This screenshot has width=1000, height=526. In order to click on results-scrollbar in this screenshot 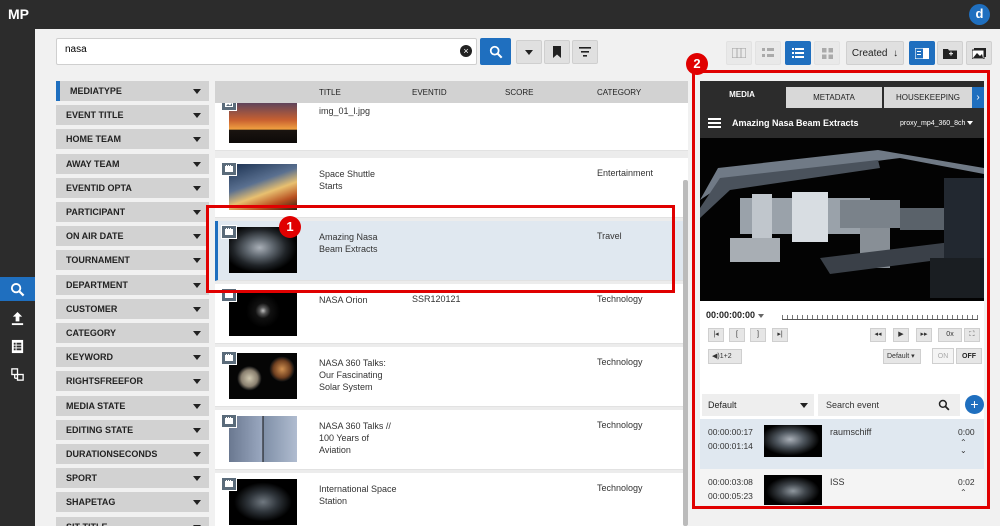, I will do `click(685, 353)`.